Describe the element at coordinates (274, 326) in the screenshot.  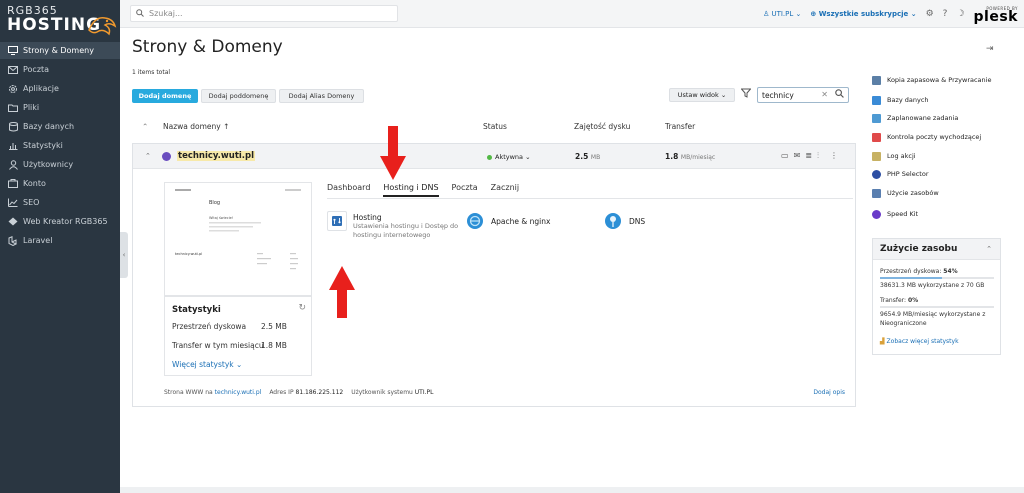
I see `stats-disk-value: 2.5 MB` at that location.